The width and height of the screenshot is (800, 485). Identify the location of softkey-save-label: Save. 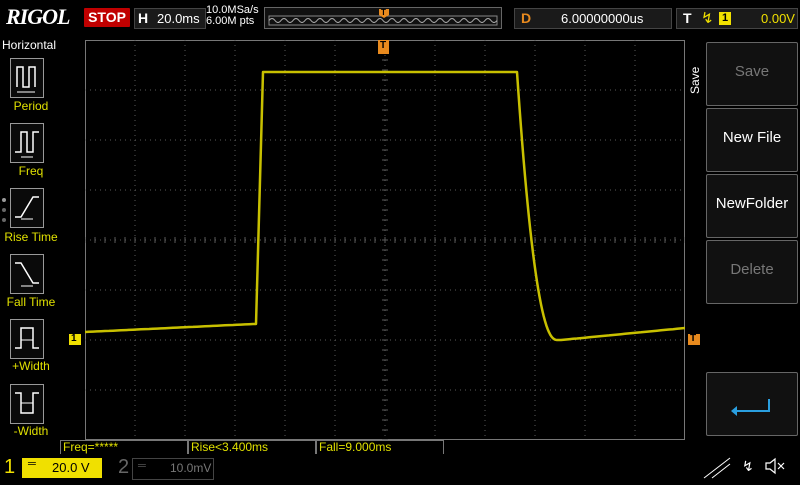
(752, 71).